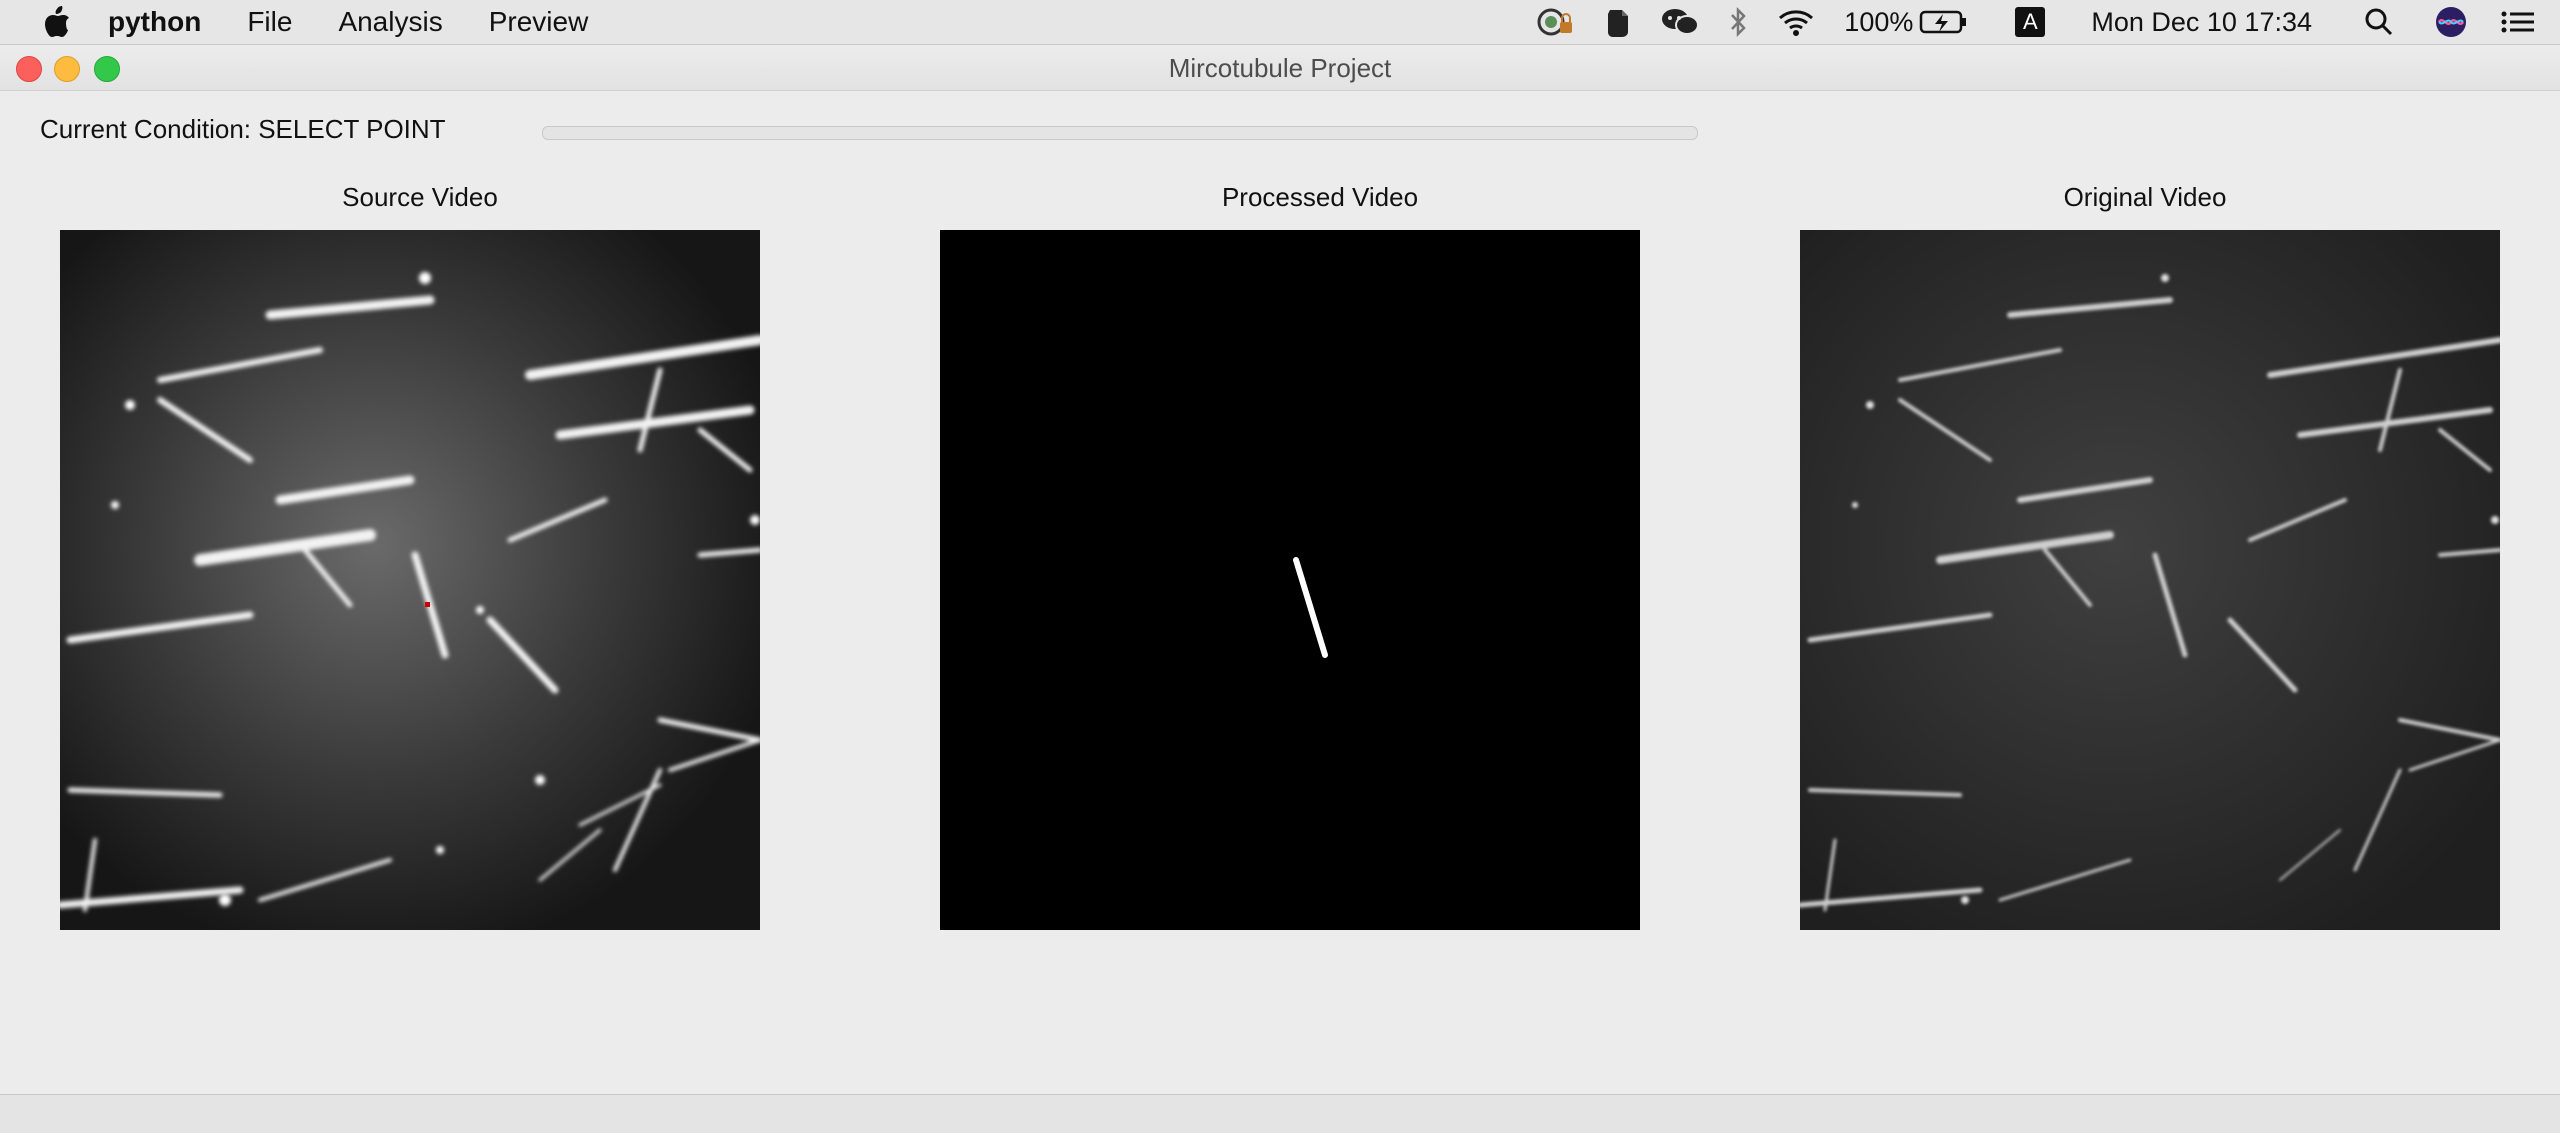  I want to click on wechat-icon, so click(1680, 22).